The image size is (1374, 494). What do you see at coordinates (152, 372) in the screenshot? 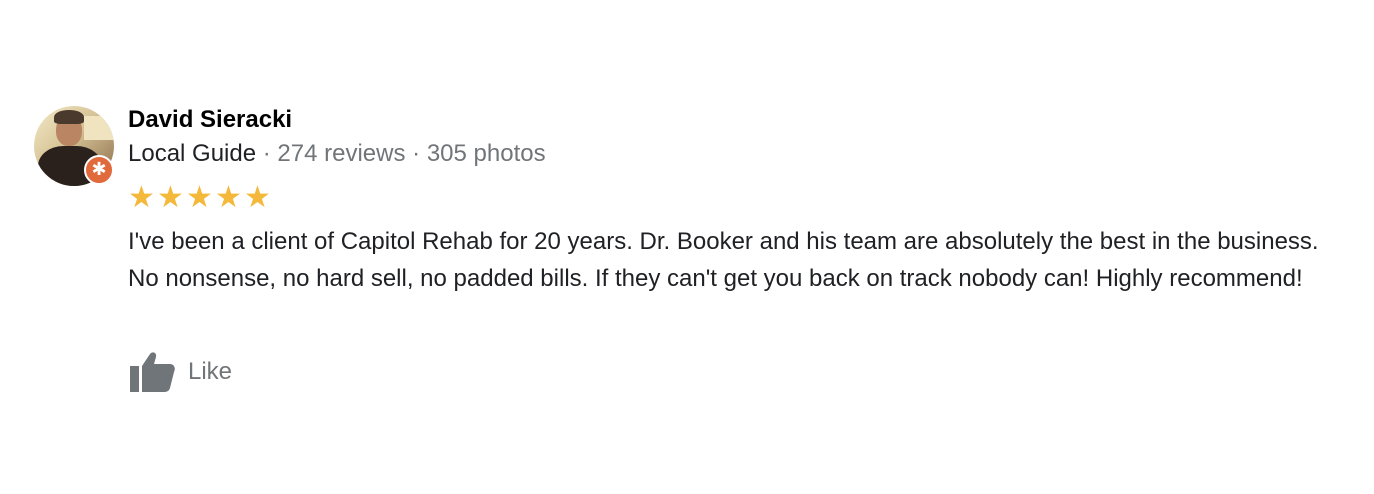
I see `thumbs-up-icon` at bounding box center [152, 372].